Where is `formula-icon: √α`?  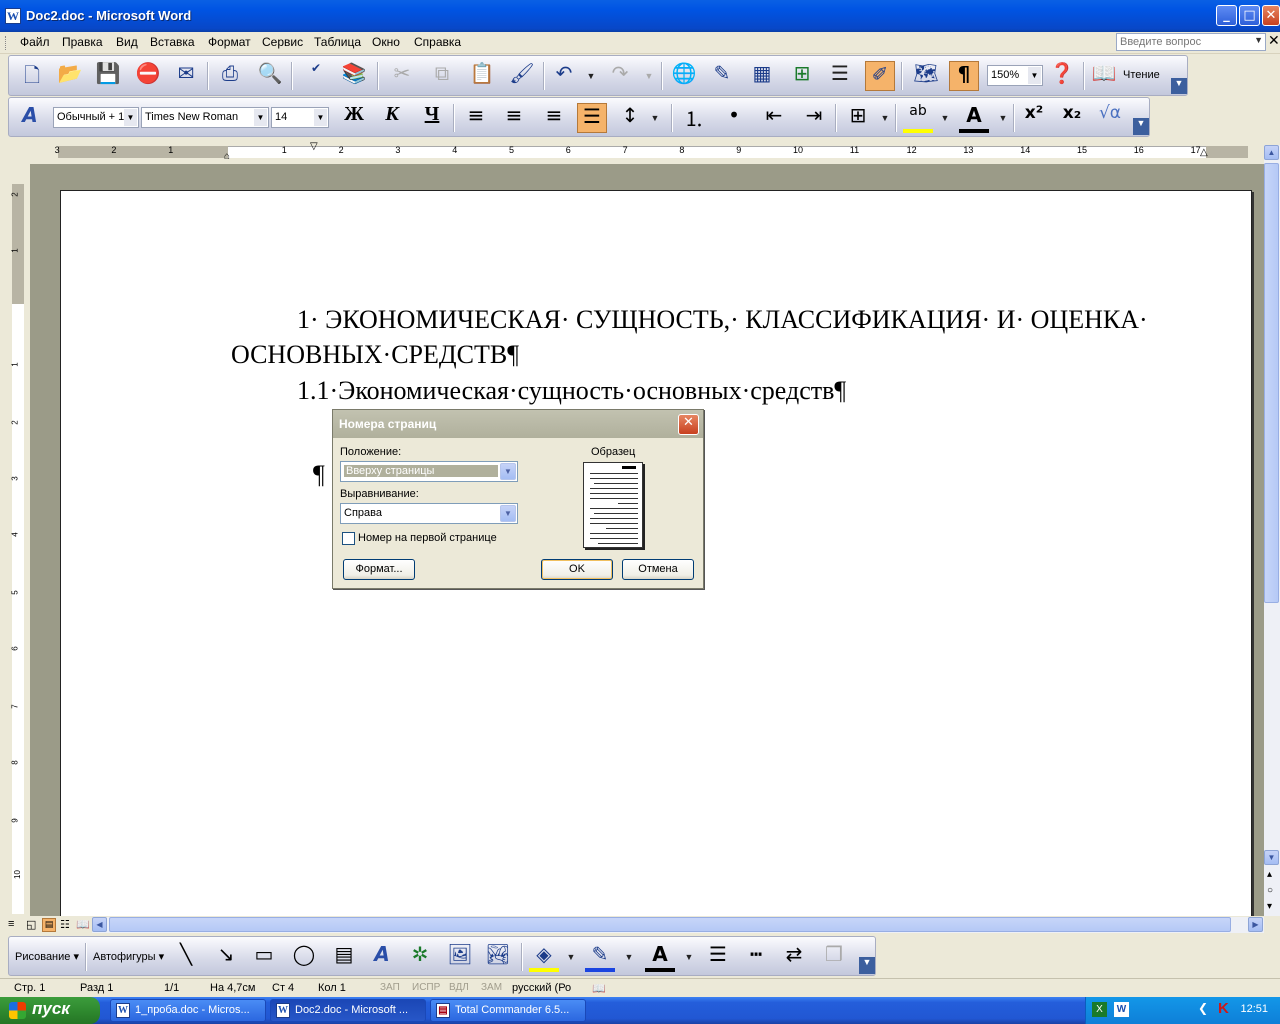
formula-icon: √α is located at coordinates (1110, 118).